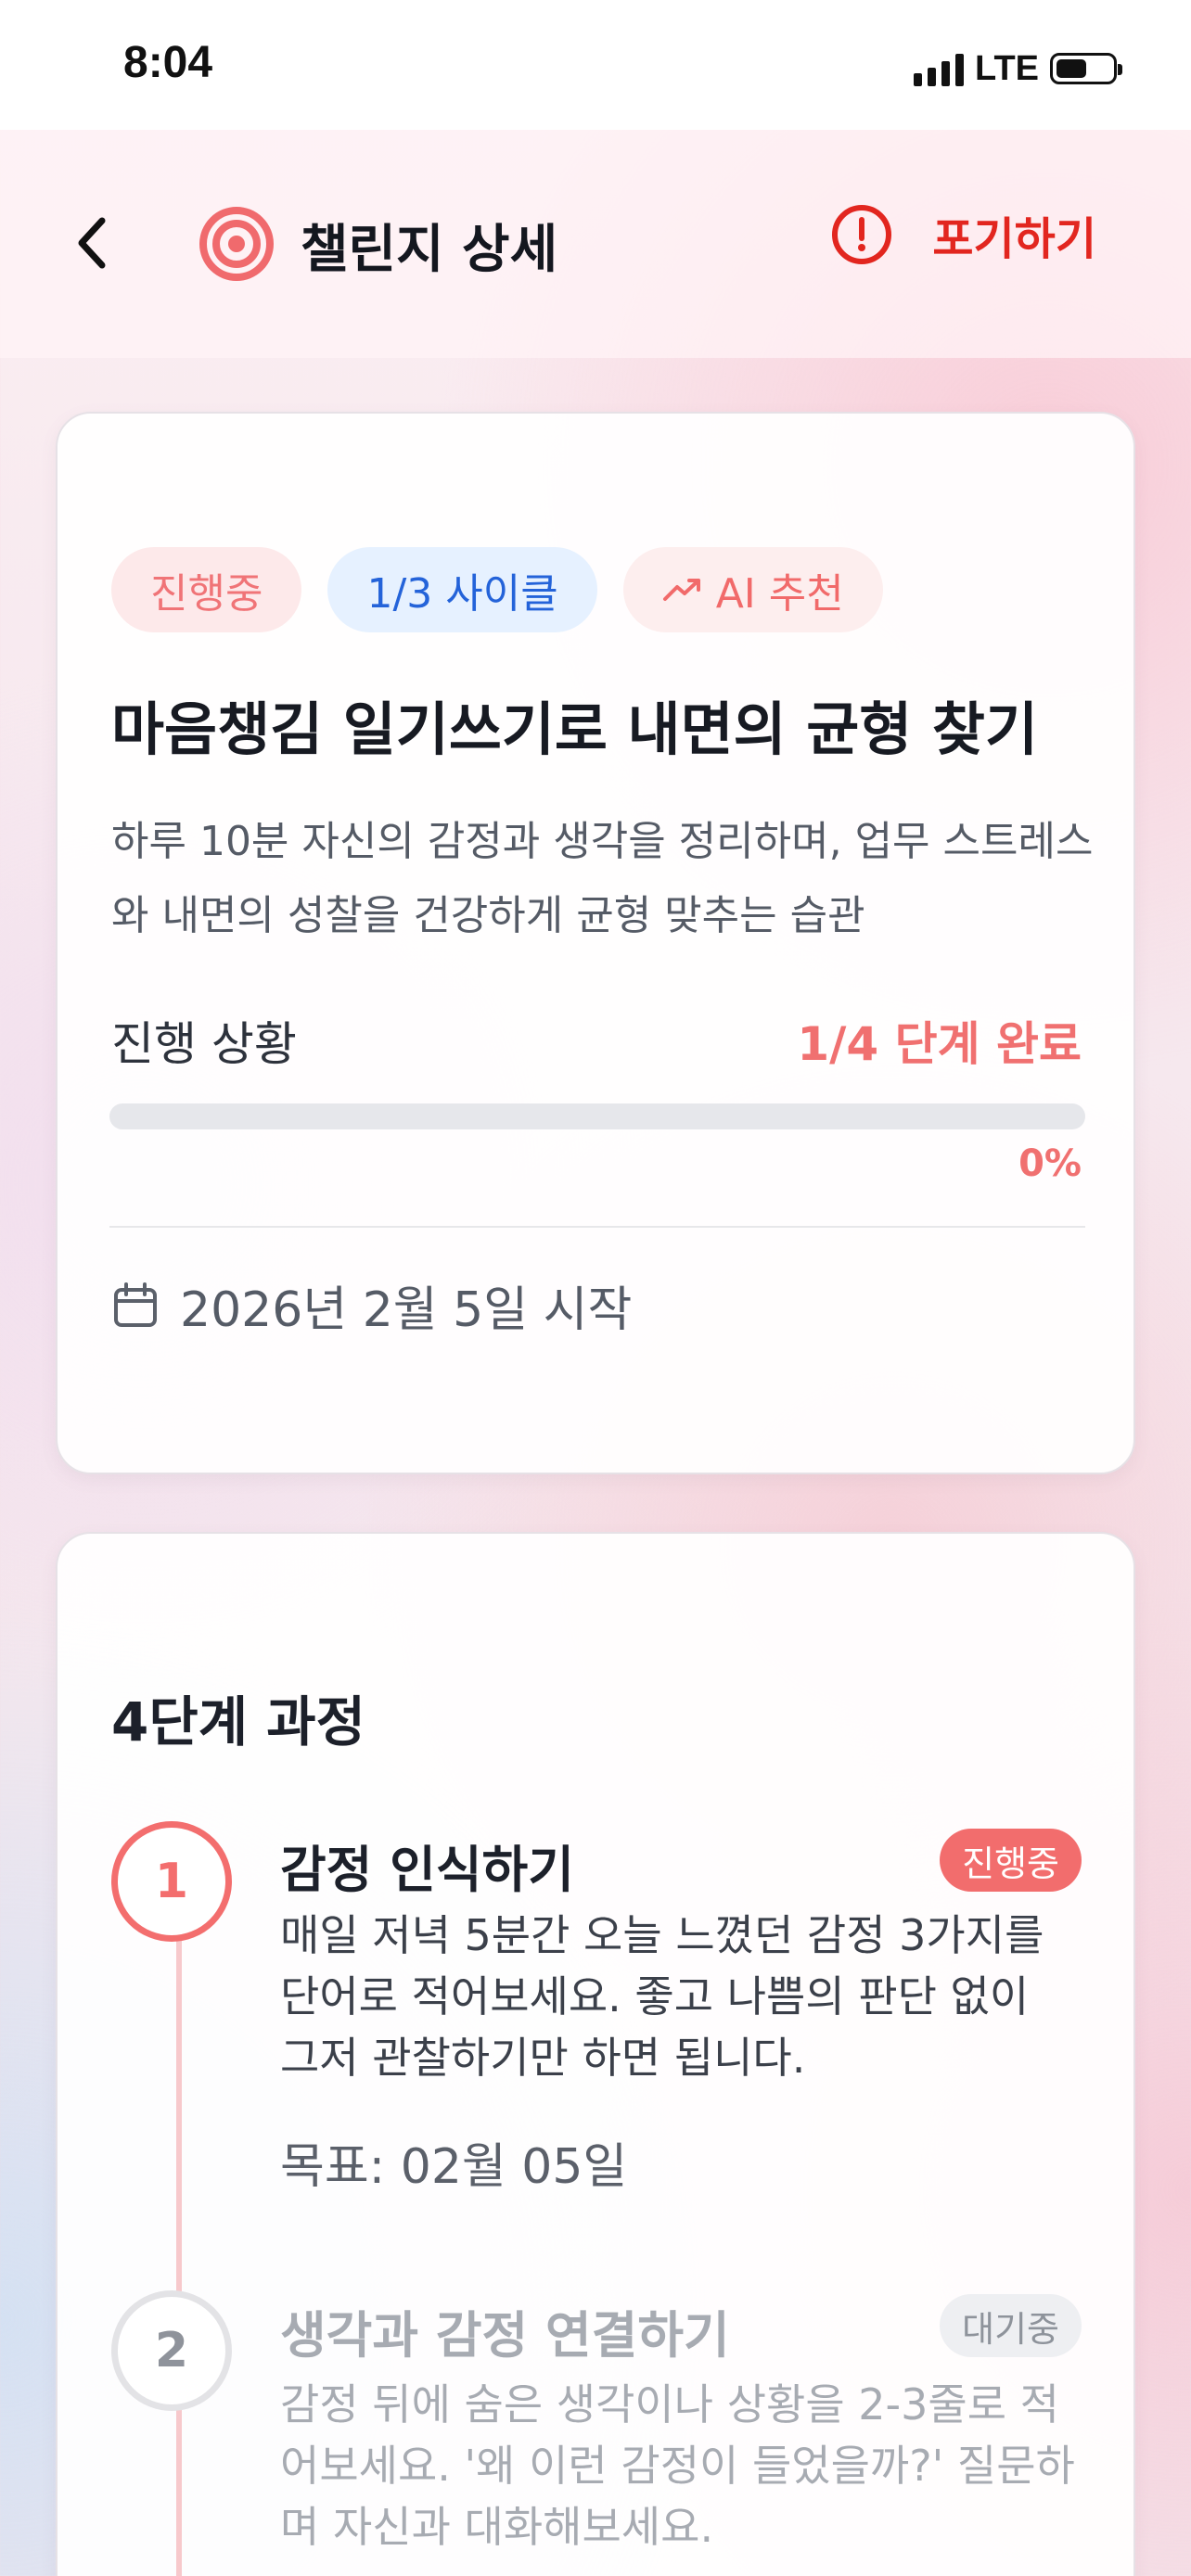 Image resolution: width=1191 pixels, height=2576 pixels. I want to click on give-up-label: 포기하기, so click(1014, 239).